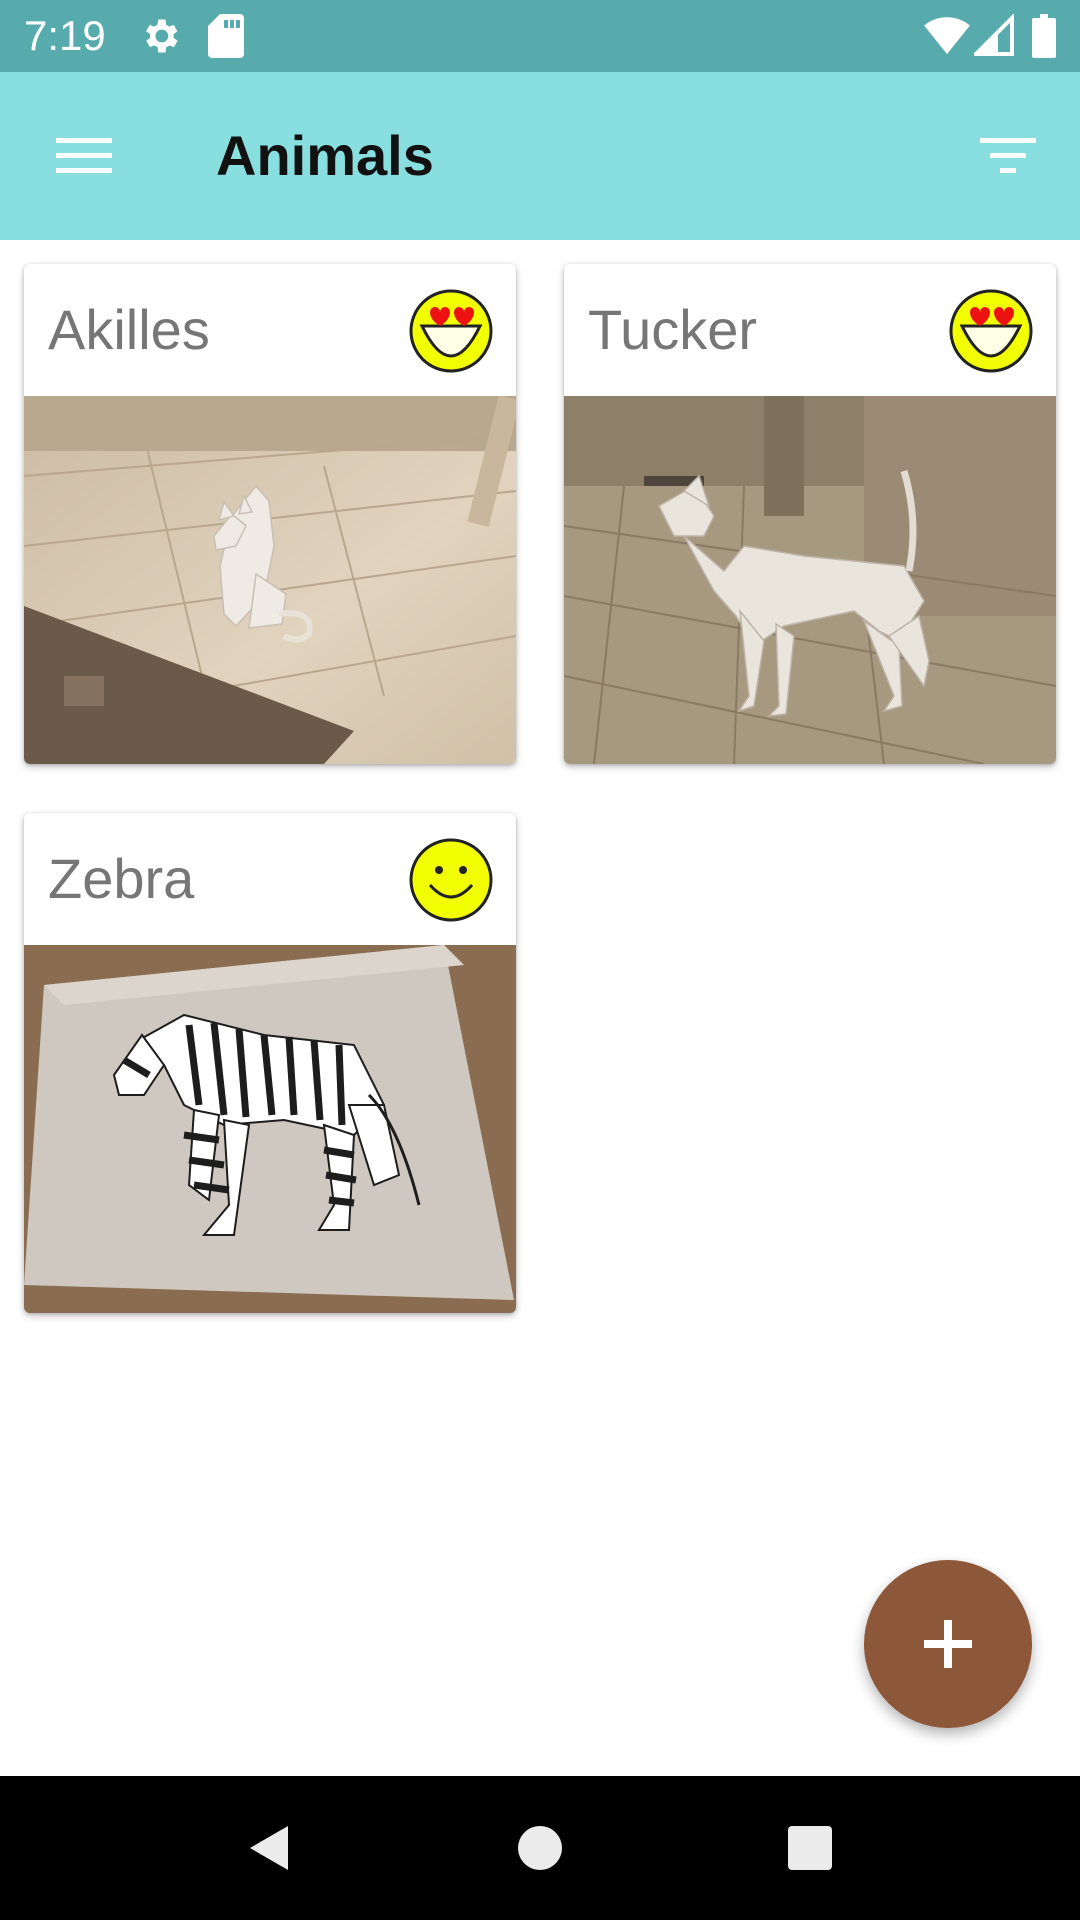 This screenshot has height=1920, width=1080. I want to click on animal-card-akilles: Akilles, so click(270, 514).